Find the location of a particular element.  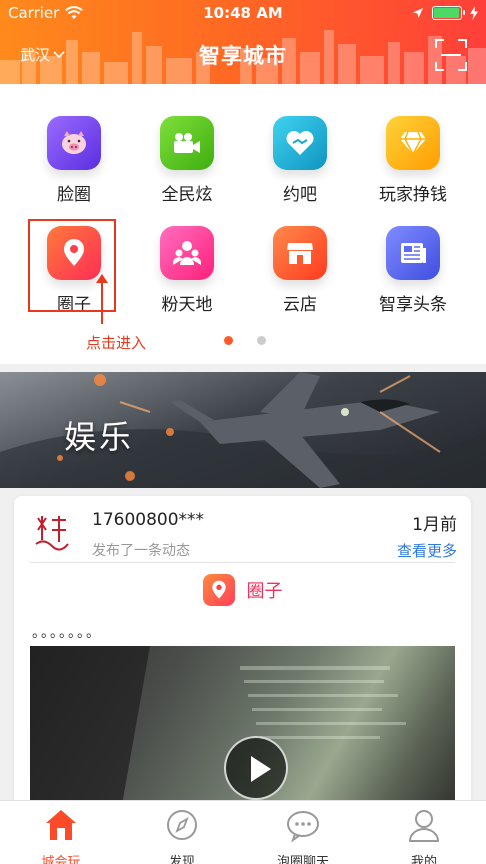

user-icon is located at coordinates (424, 826).